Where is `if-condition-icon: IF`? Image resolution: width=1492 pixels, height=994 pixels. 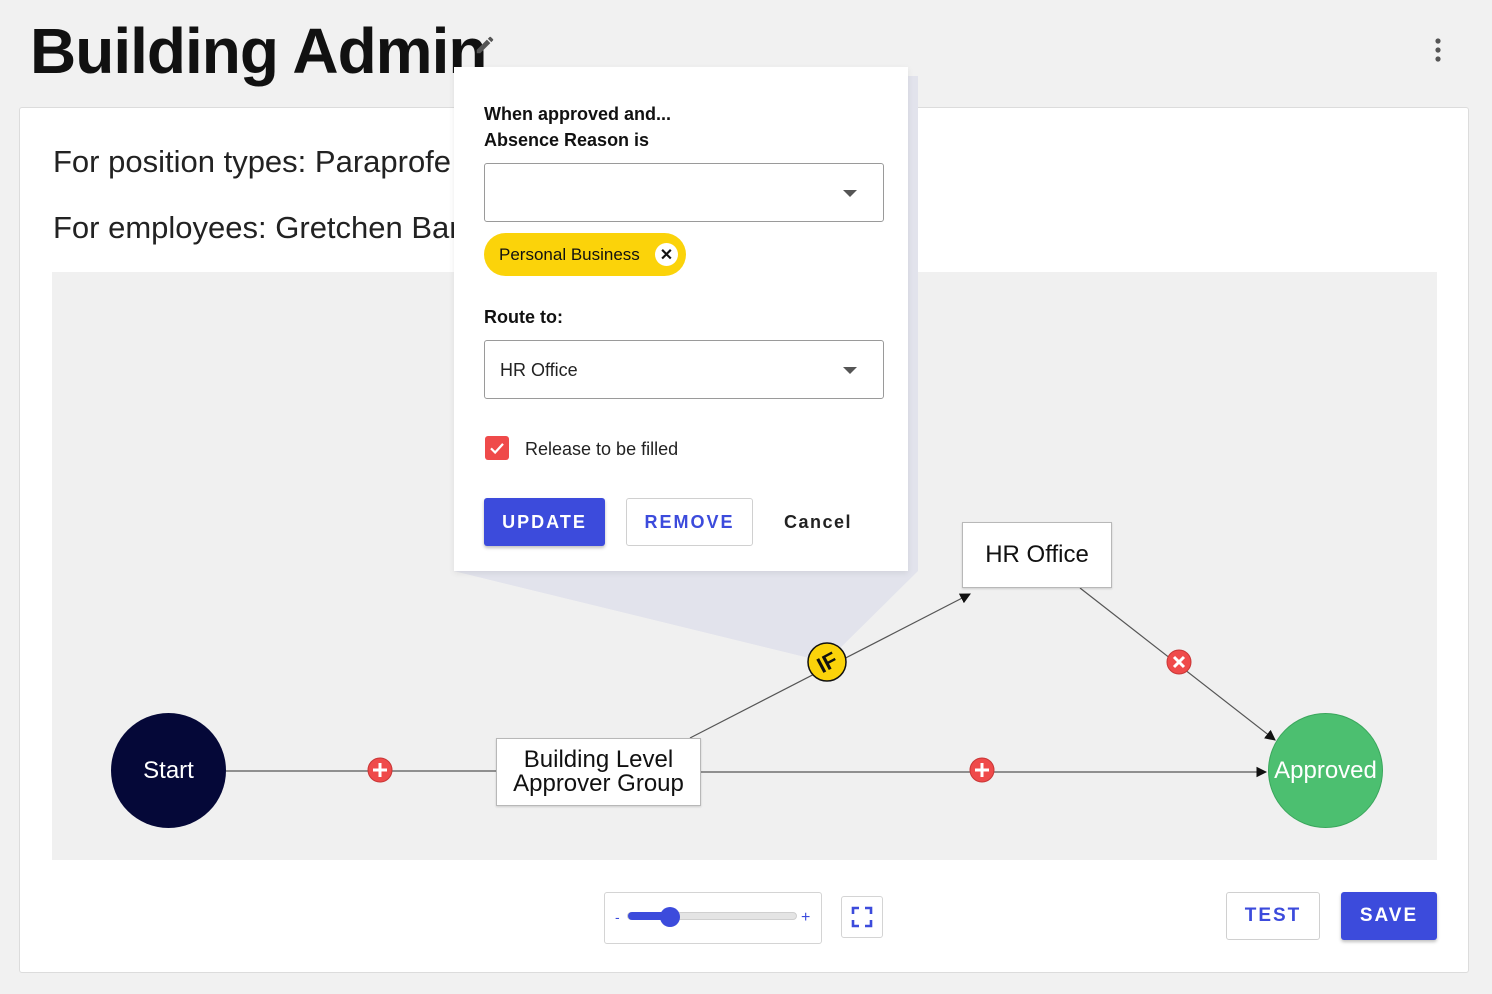 if-condition-icon: IF is located at coordinates (827, 662).